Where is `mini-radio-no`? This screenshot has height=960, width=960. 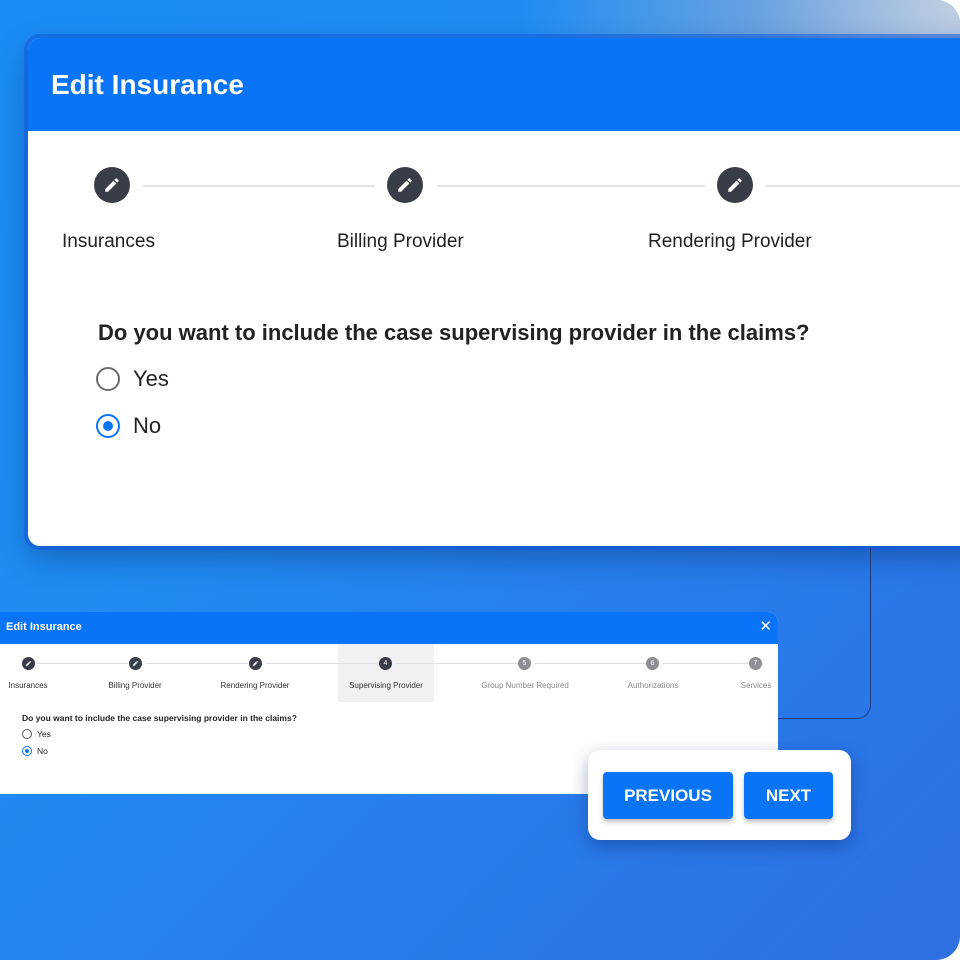 mini-radio-no is located at coordinates (27, 751).